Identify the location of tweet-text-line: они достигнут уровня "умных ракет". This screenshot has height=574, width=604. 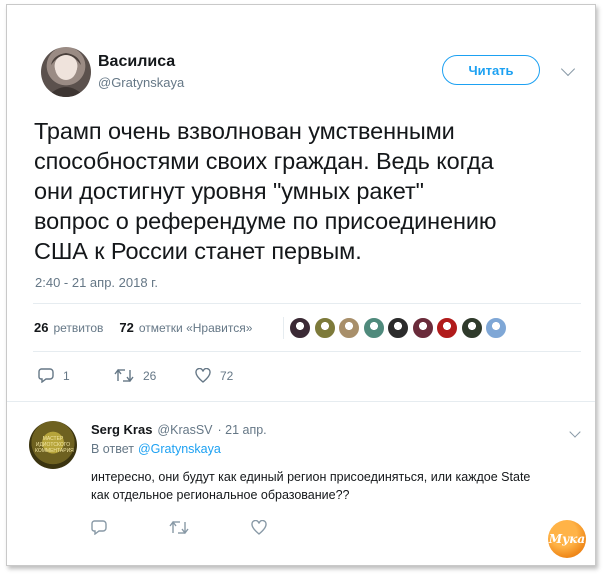
(229, 191).